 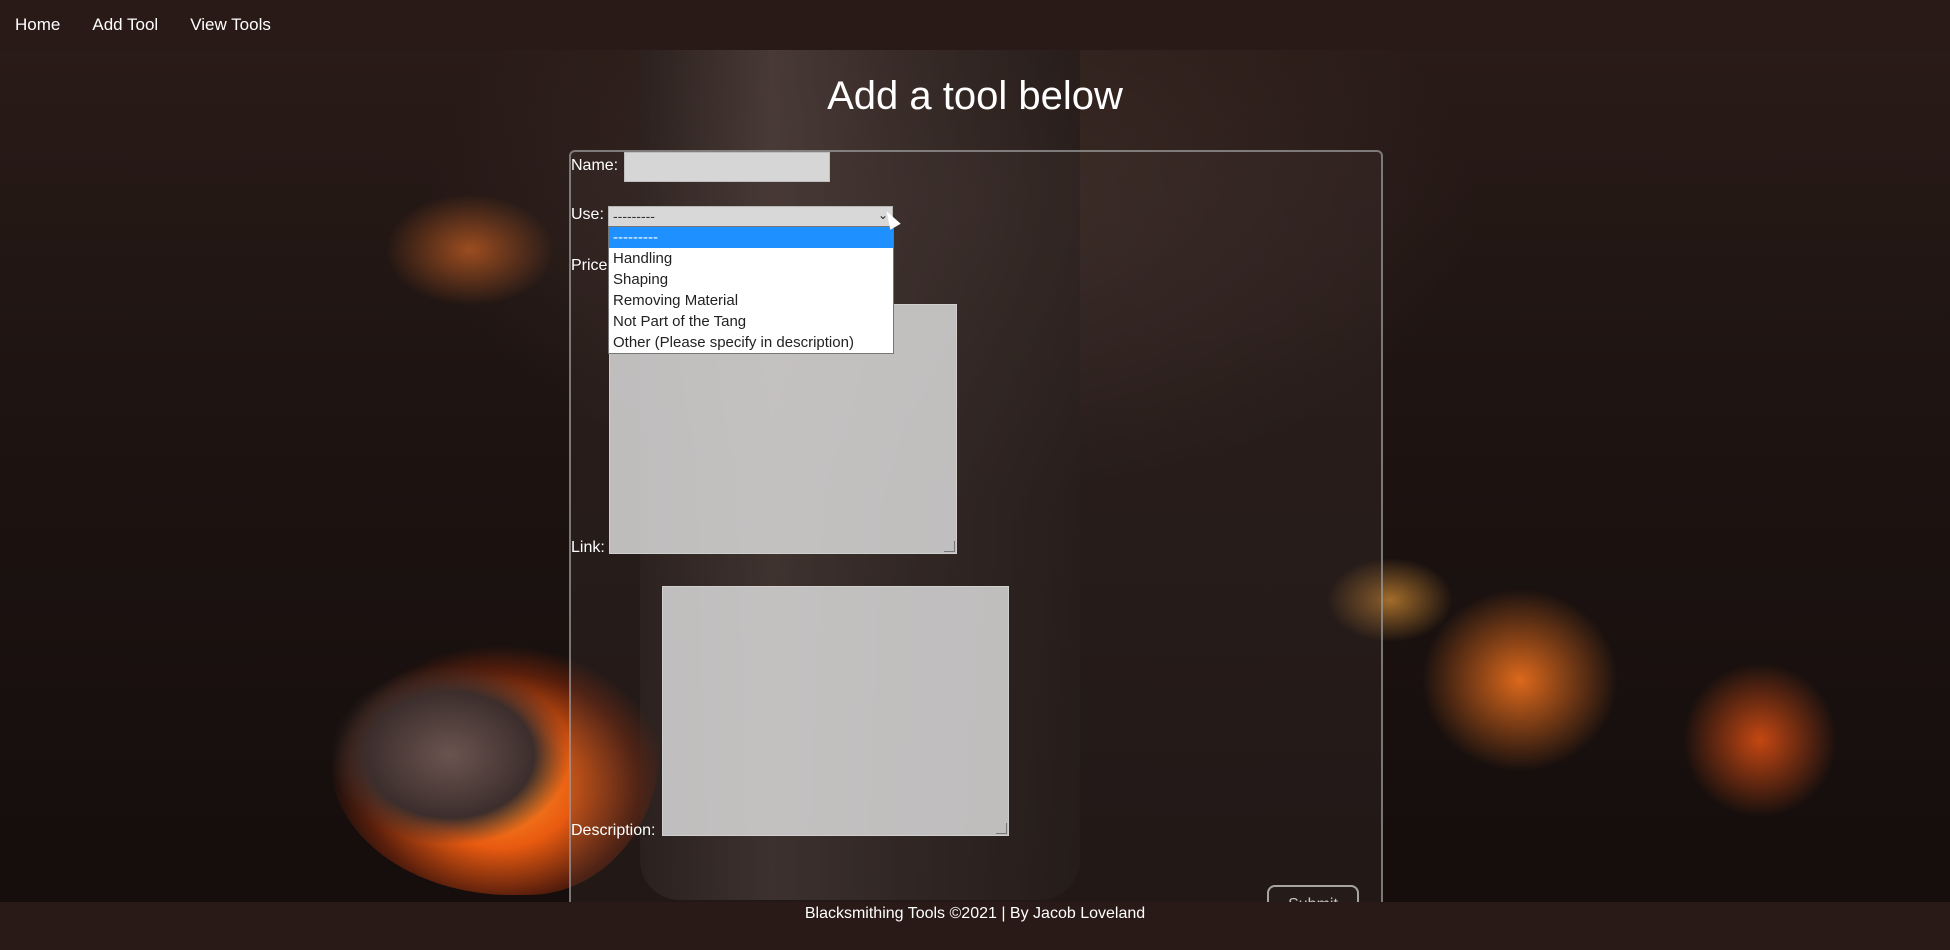 What do you see at coordinates (751, 300) in the screenshot?
I see `dropdown-option-removing-material: Removing Material` at bounding box center [751, 300].